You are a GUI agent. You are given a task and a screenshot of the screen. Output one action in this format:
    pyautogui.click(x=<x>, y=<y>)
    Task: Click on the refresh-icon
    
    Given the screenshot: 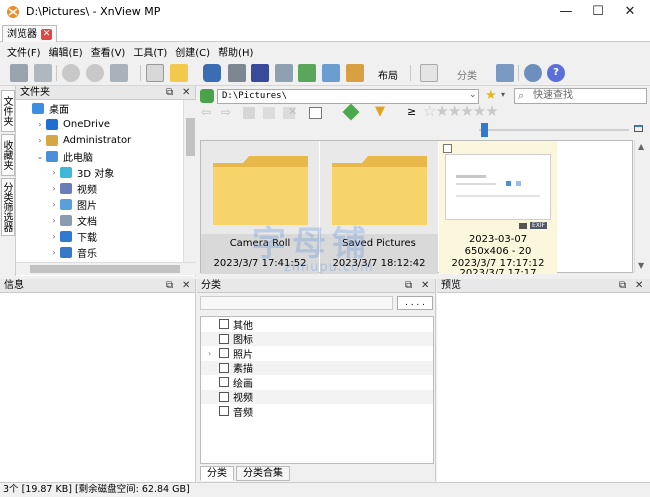 What is the action you would take?
    pyautogui.click(x=249, y=113)
    